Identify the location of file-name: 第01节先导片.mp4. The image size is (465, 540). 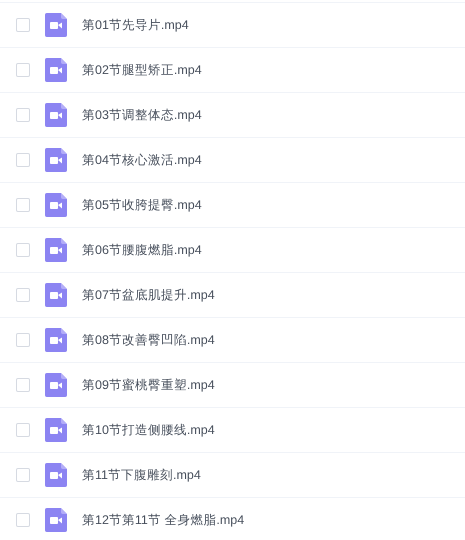
(135, 25).